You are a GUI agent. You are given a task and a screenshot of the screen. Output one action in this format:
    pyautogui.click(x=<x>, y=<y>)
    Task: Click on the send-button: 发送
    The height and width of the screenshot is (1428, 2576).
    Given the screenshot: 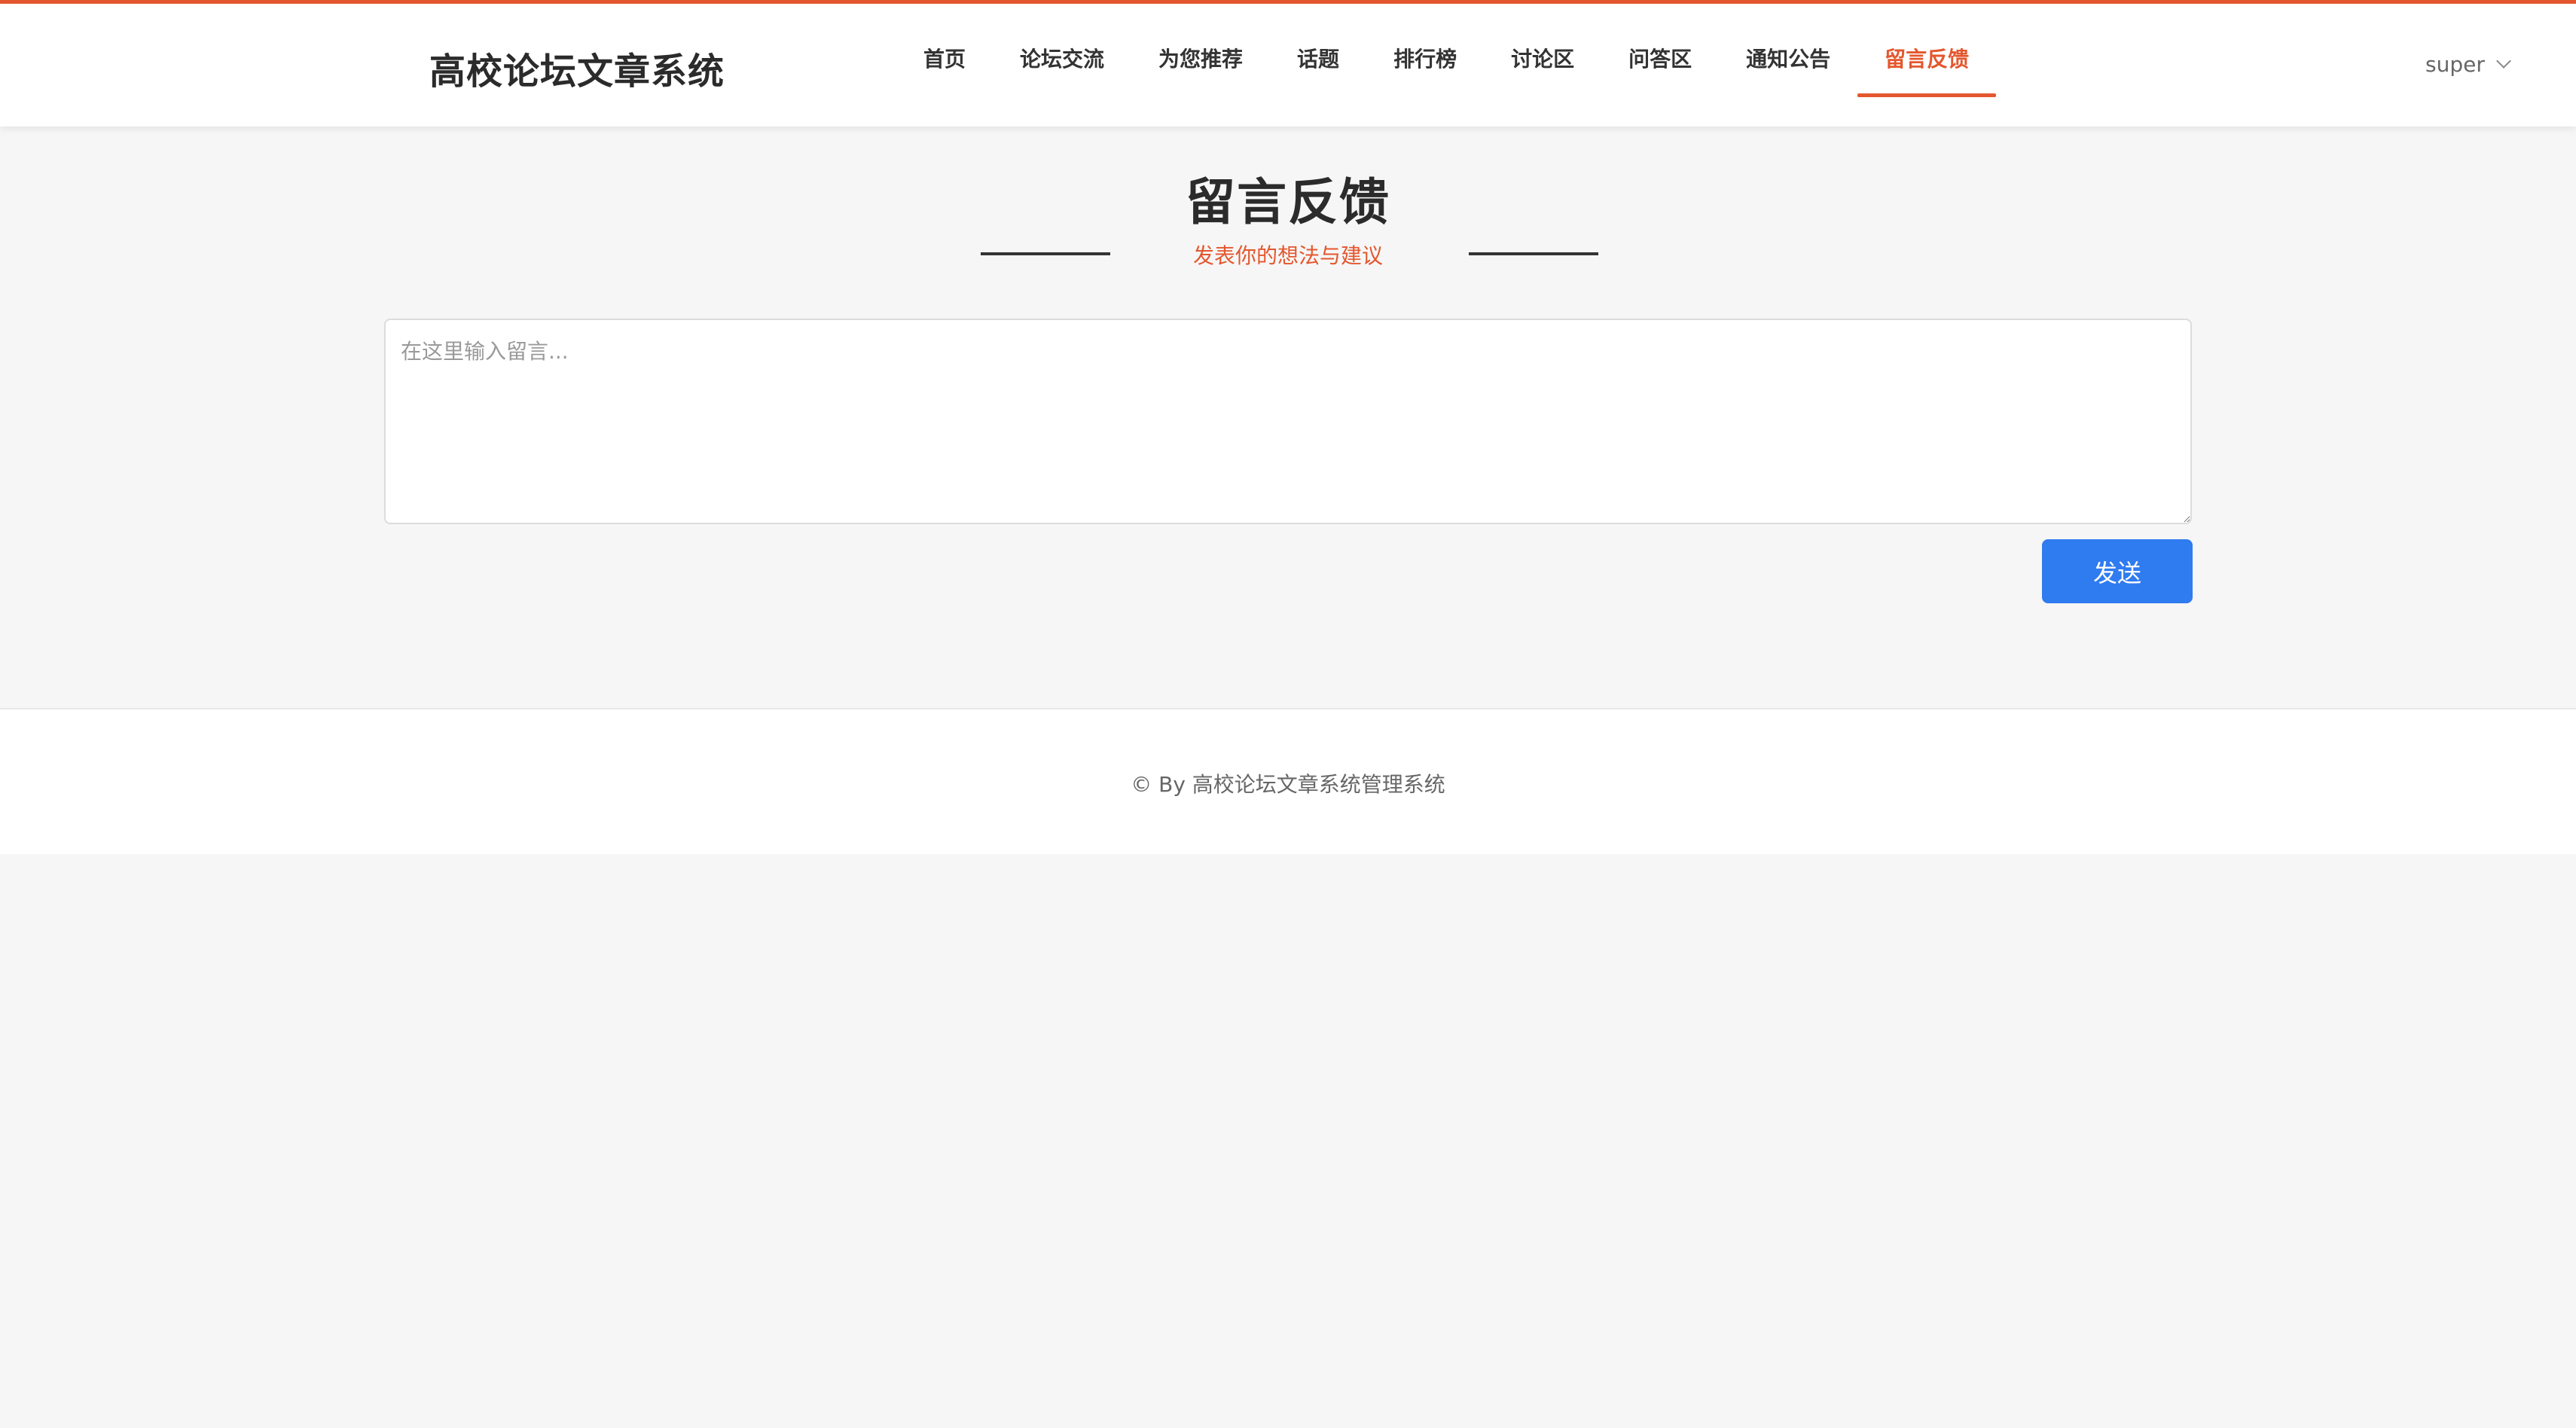 What is the action you would take?
    pyautogui.click(x=2117, y=571)
    